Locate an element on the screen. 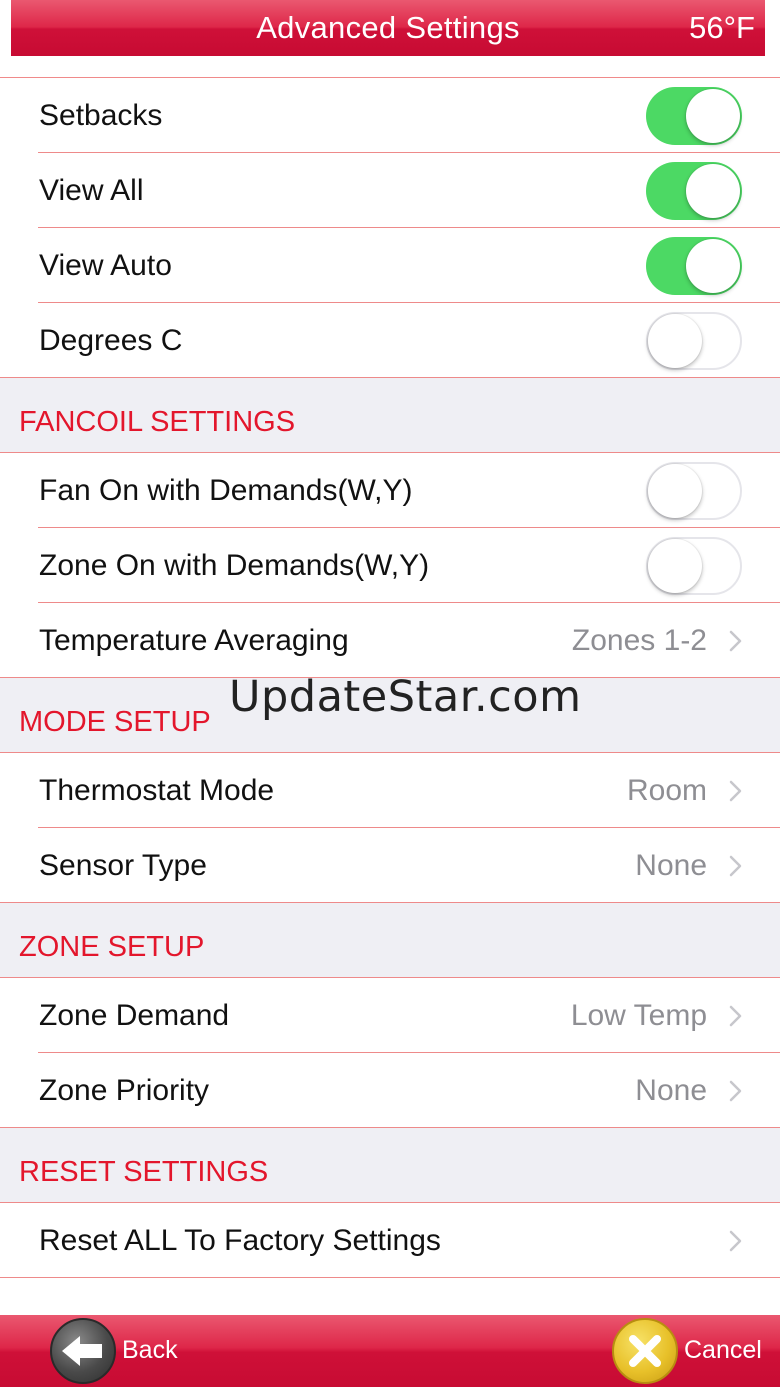 This screenshot has height=1387, width=780. row-divider is located at coordinates (390, 1277).